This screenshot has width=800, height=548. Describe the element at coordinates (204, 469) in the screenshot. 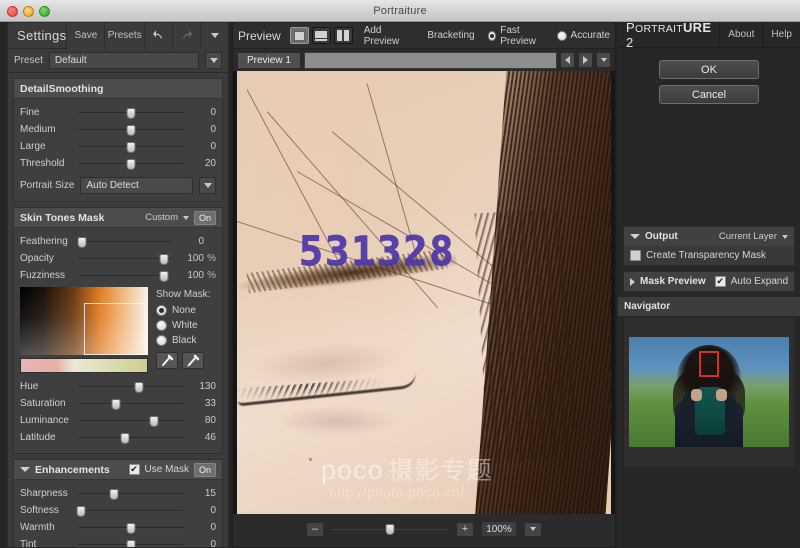

I see `enhancements-toggle: On` at that location.